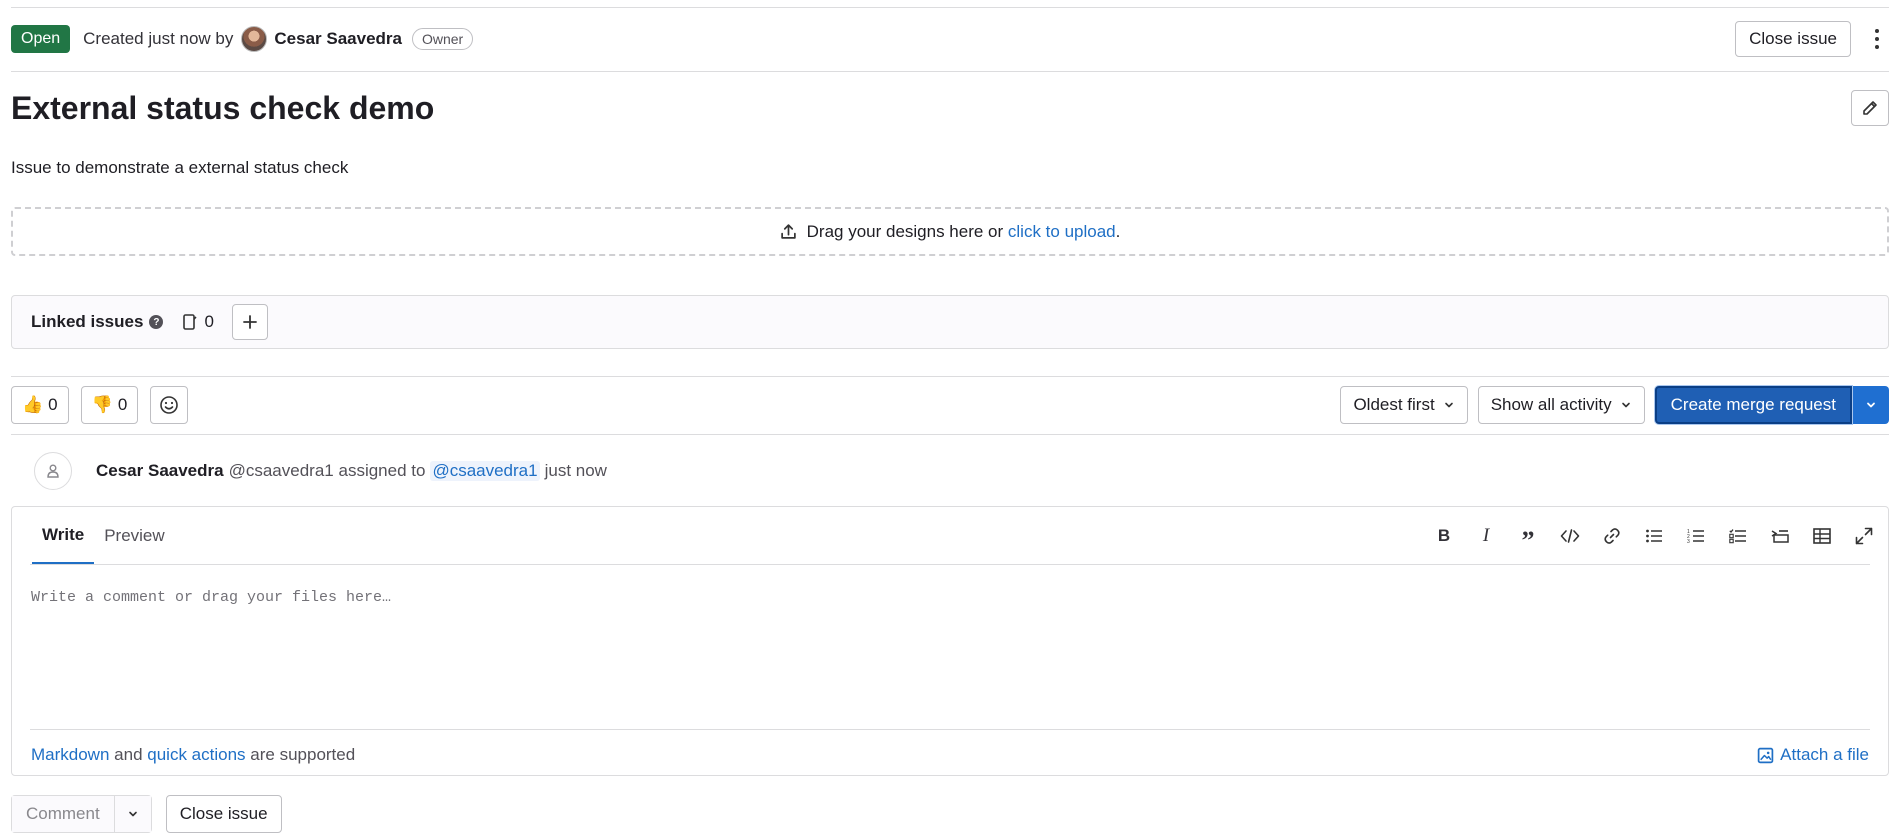 The width and height of the screenshot is (1900, 838). What do you see at coordinates (905, 231) in the screenshot?
I see `dropzone-text: Drag your designs here or` at bounding box center [905, 231].